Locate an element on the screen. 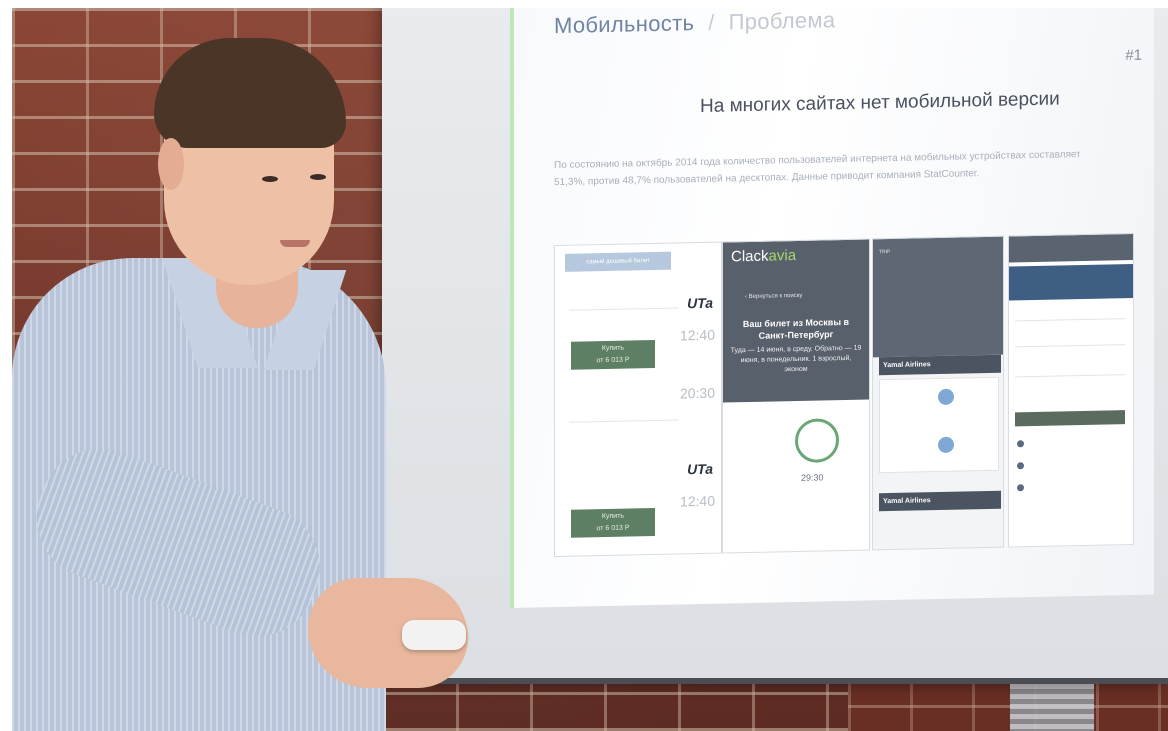  slide-number: #1 is located at coordinates (1133, 55).